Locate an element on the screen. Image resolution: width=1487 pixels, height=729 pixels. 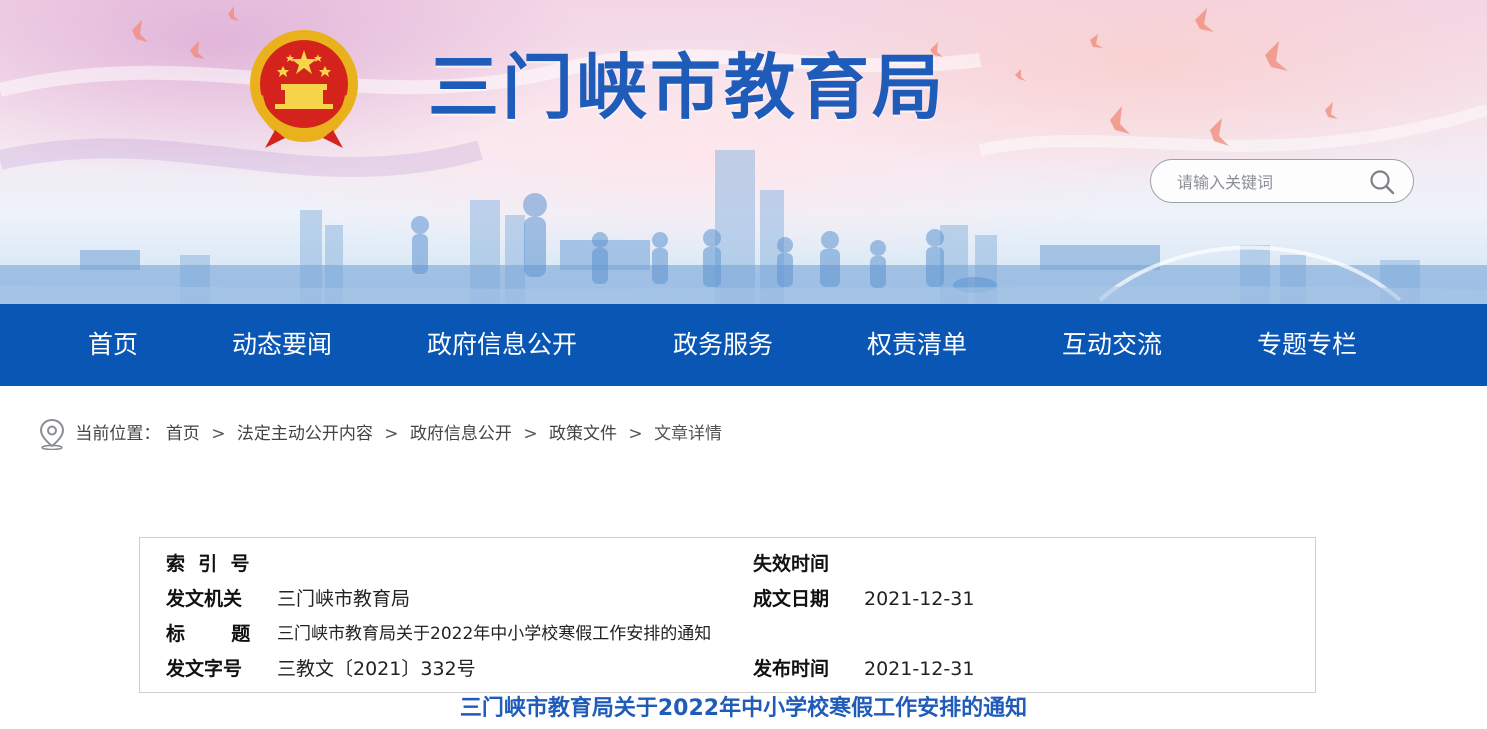
breadcrumb-gov-info: 政府信息公开 is located at coordinates (461, 434).